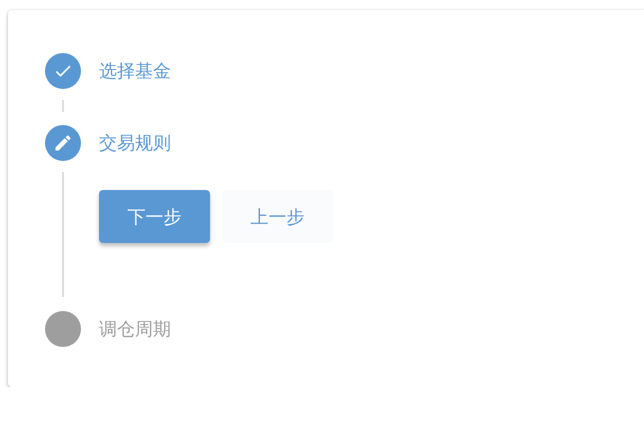 This screenshot has width=644, height=440. Describe the element at coordinates (63, 329) in the screenshot. I see `step-indicator` at that location.